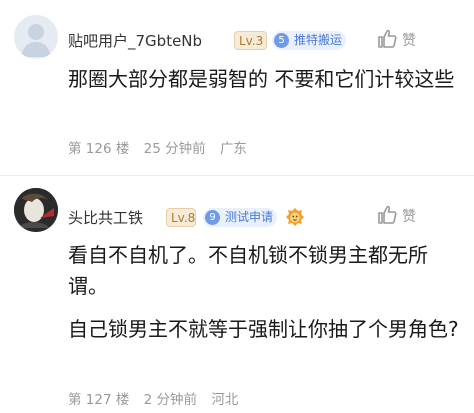 The image size is (474, 413). Describe the element at coordinates (249, 217) in the screenshot. I see `tag-label: 测试申请` at that location.